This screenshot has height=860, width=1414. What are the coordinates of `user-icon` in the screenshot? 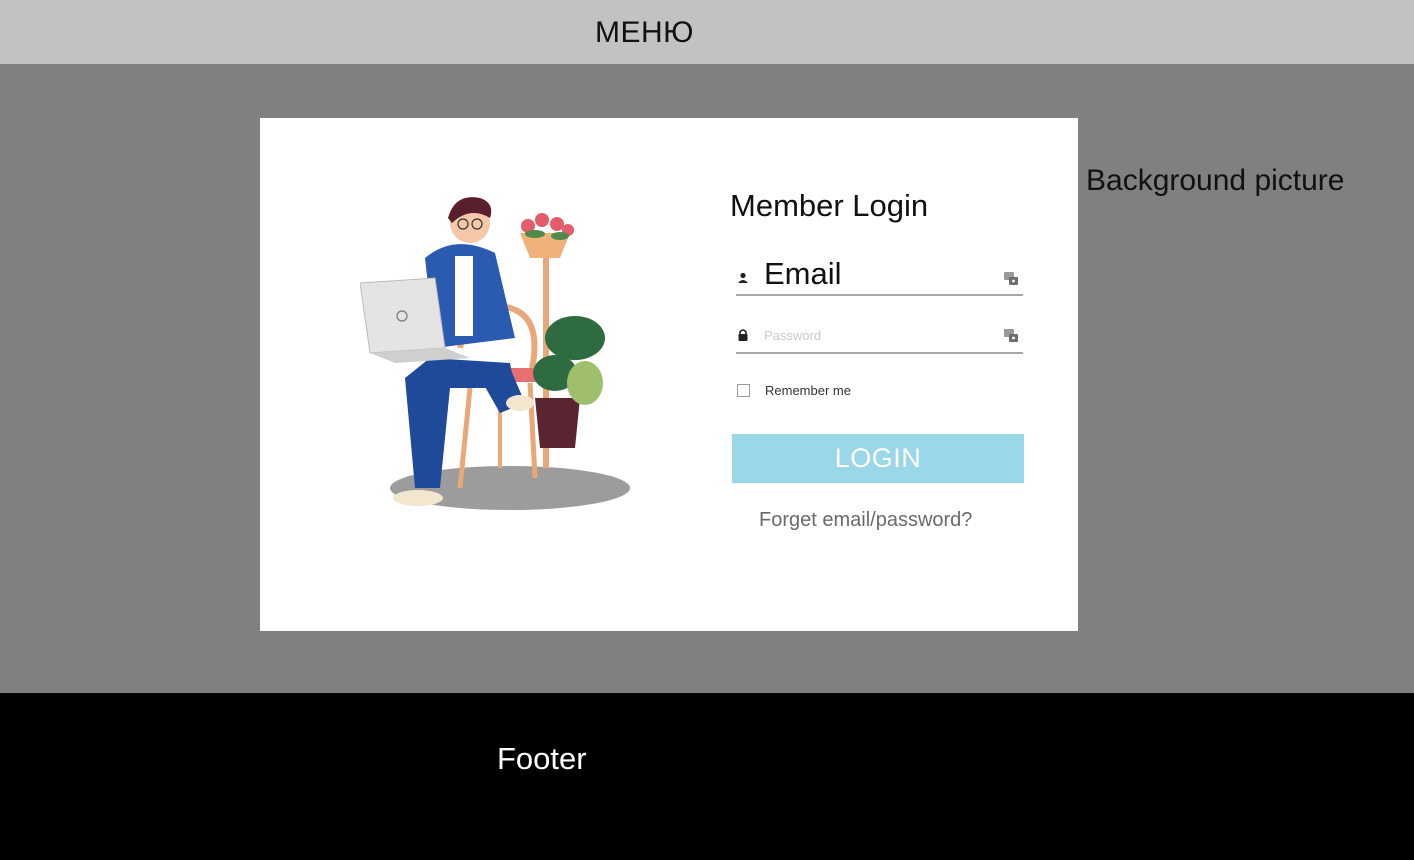 It's located at (743, 278).